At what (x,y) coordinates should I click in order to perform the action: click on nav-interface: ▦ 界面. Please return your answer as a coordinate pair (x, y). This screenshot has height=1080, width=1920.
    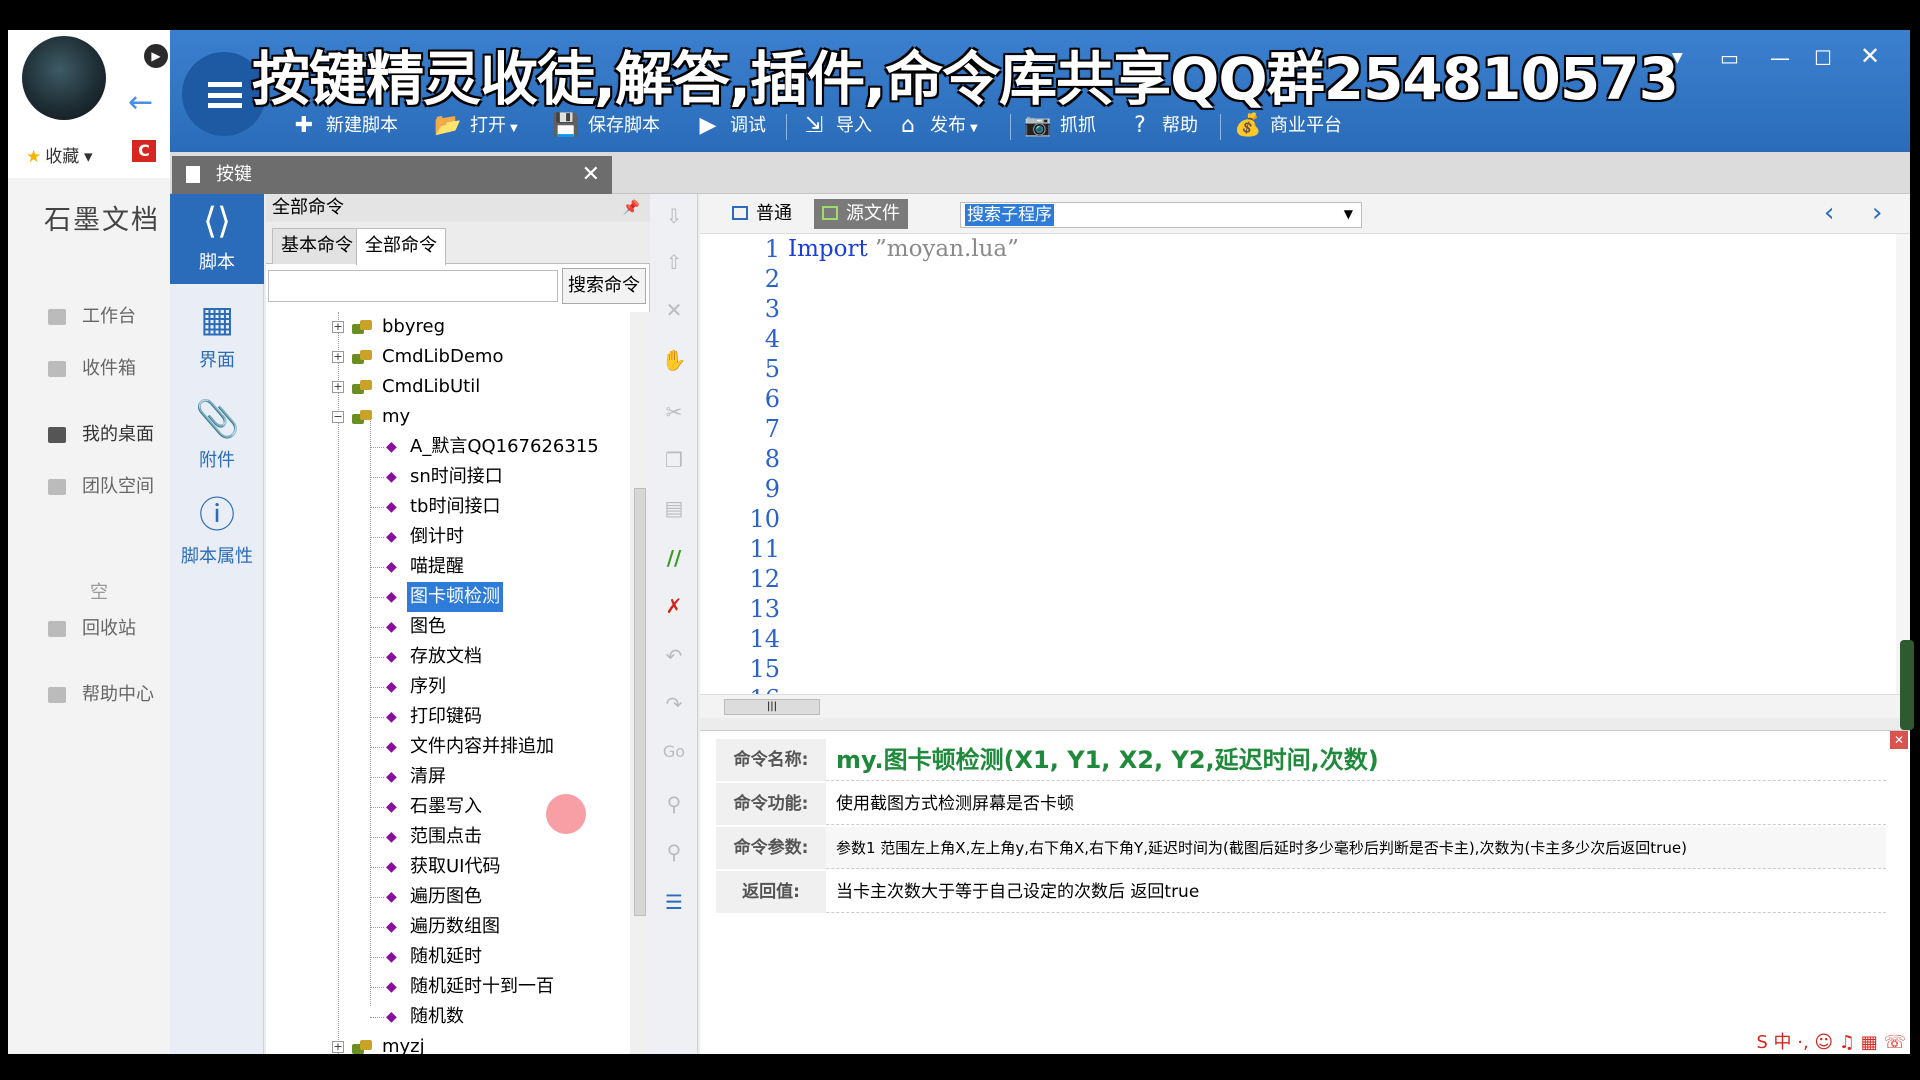
    Looking at the image, I should click on (217, 337).